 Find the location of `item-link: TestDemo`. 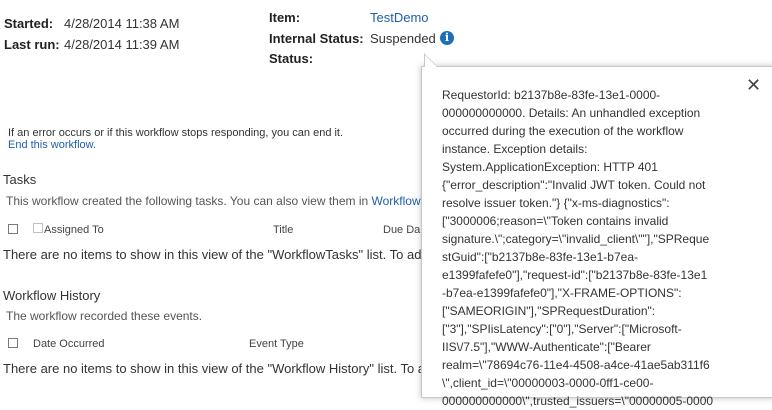

item-link: TestDemo is located at coordinates (399, 17).